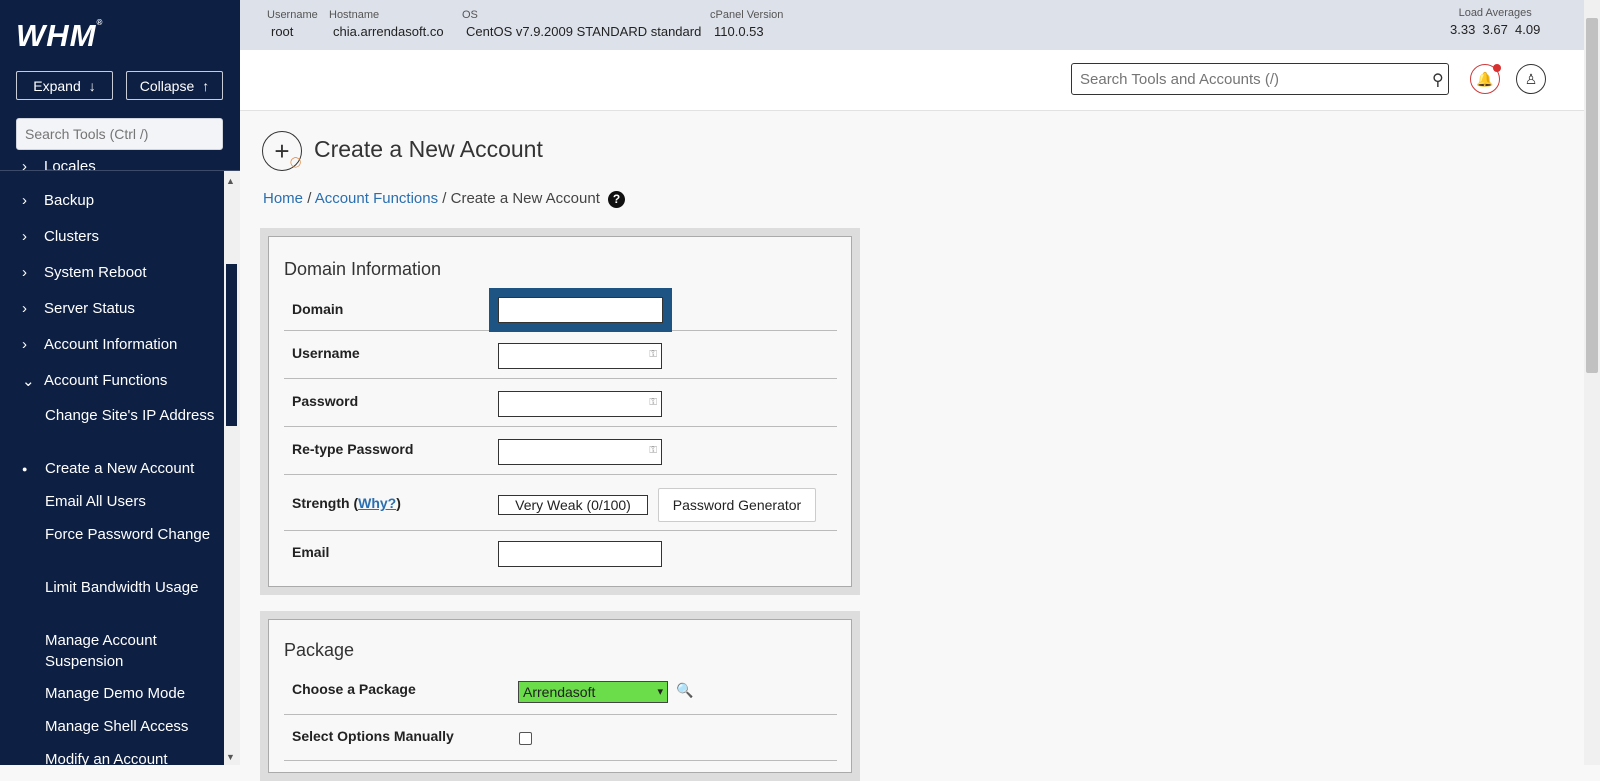  Describe the element at coordinates (660, 692) in the screenshot. I see `chevron-down-icon: ▾` at that location.